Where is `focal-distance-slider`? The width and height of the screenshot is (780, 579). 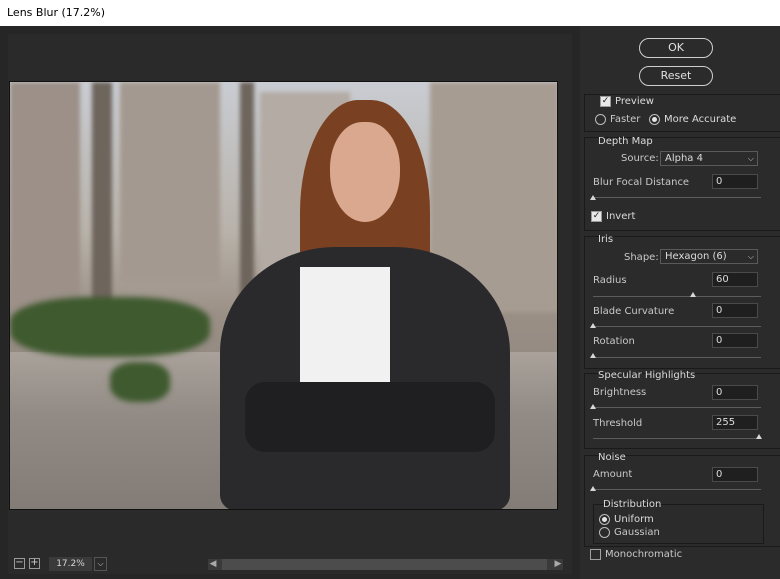
focal-distance-slider is located at coordinates (677, 197).